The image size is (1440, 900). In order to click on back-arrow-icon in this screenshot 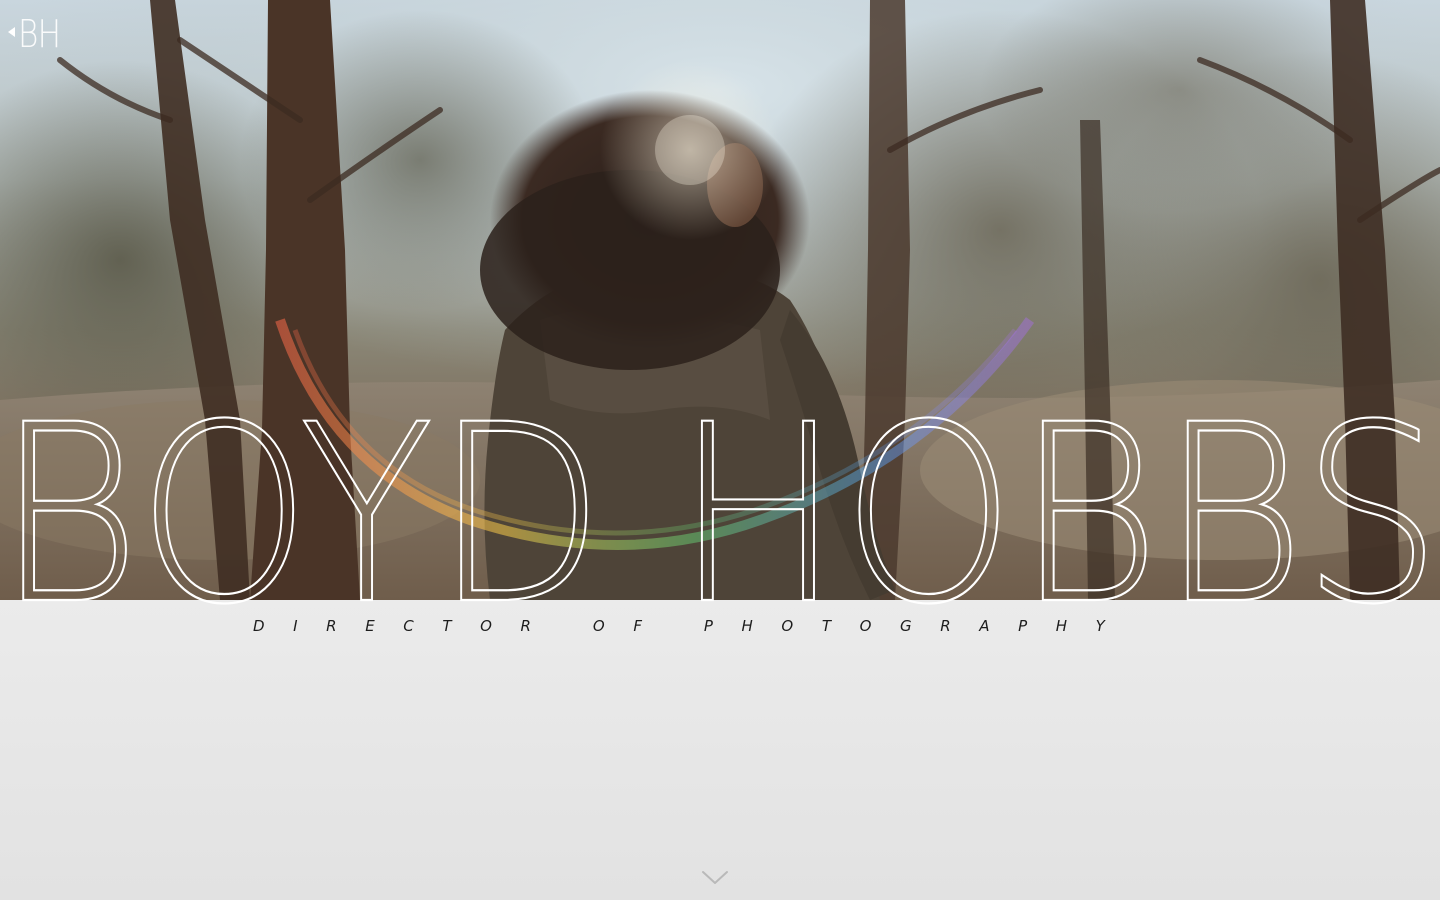, I will do `click(11, 32)`.